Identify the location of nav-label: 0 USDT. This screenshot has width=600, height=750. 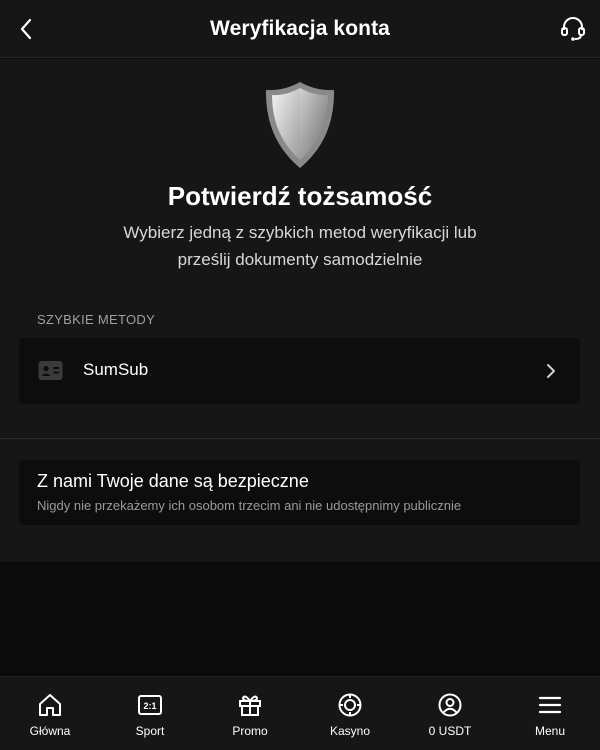
(450, 731).